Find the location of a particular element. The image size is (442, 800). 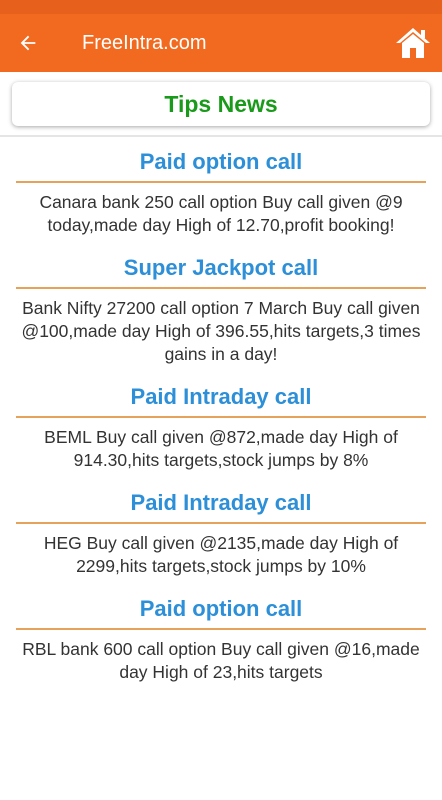

news-title: Super Jackpot call is located at coordinates (221, 267).